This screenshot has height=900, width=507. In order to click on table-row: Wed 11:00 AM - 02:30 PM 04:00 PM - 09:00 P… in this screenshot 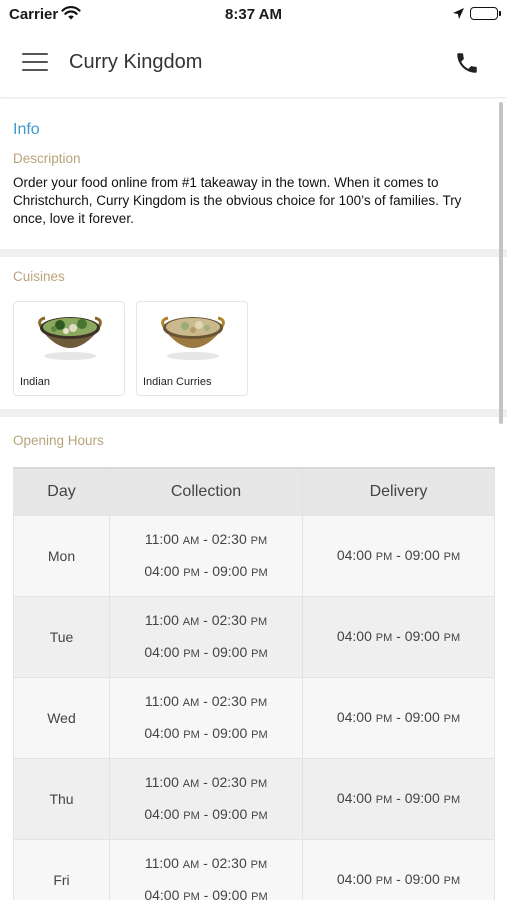, I will do `click(254, 717)`.